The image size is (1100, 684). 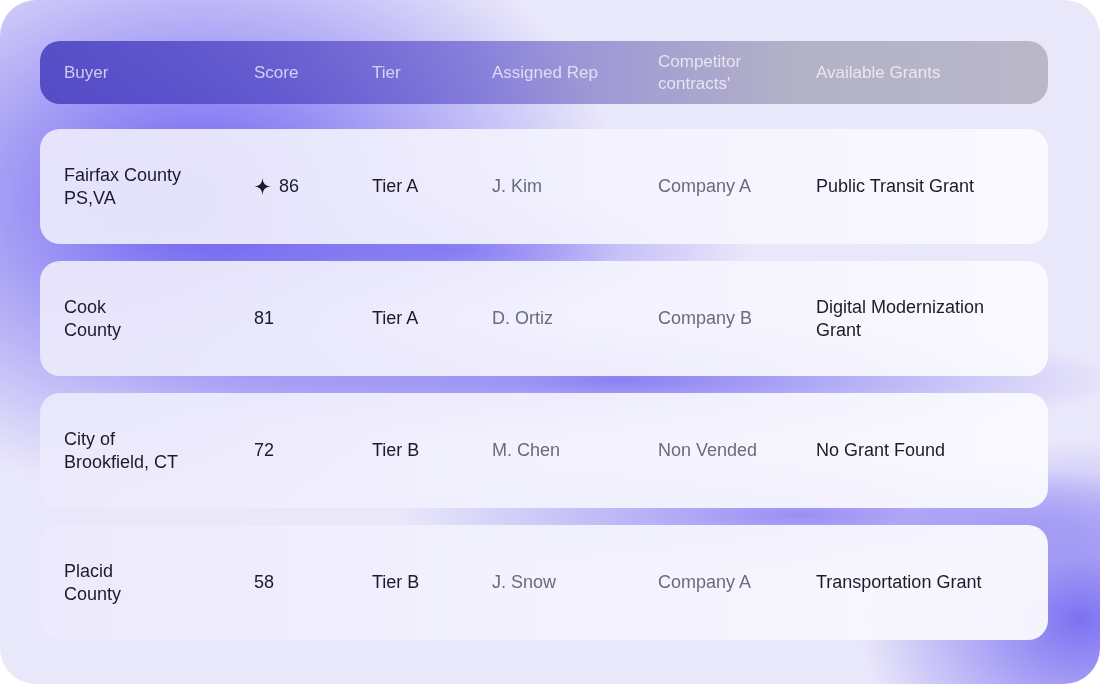 I want to click on table-cell-text: Public Transit Grant, so click(x=896, y=186).